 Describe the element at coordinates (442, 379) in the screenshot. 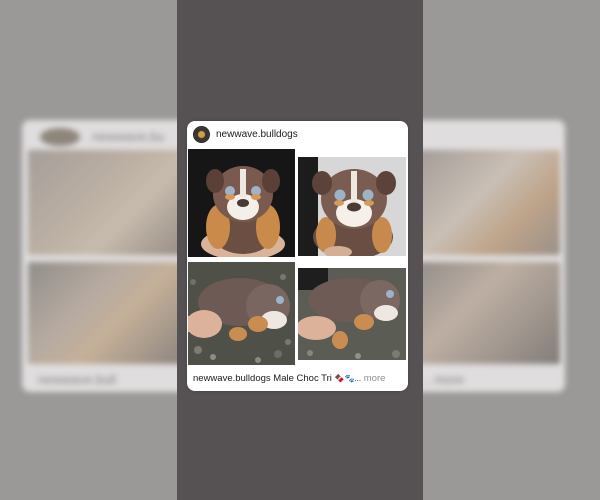

I see `blurred-caption-right: ... more` at that location.